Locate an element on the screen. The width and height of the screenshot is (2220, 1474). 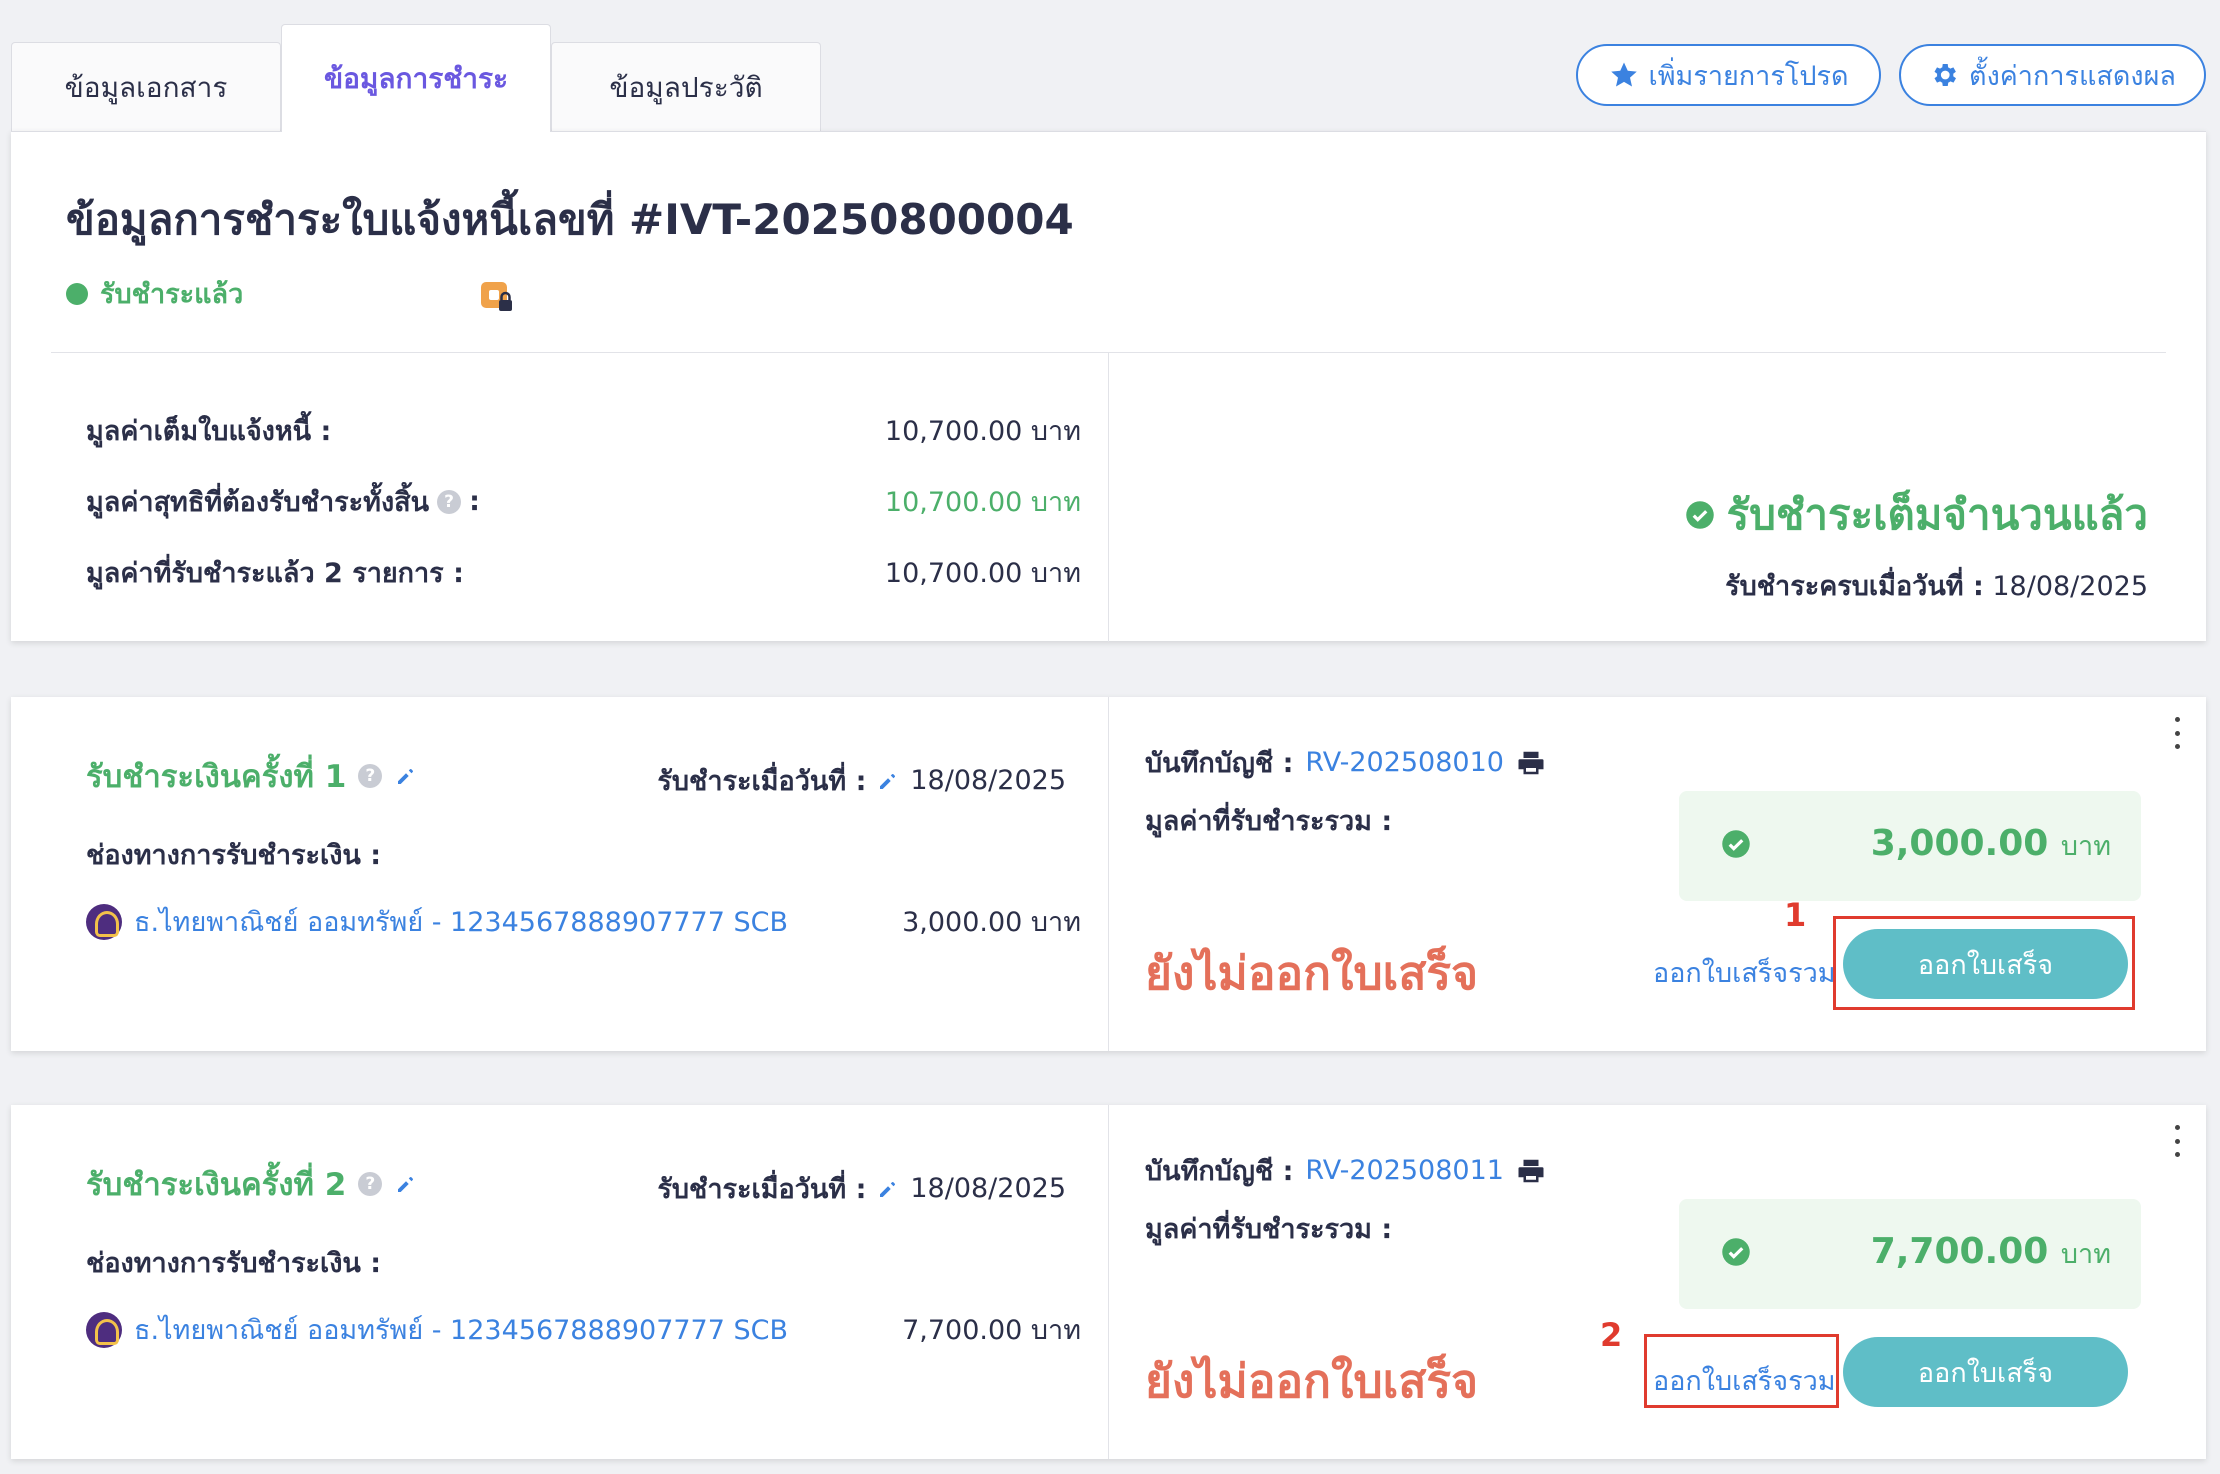
payment-title-text: รับชำระเงินครั้งที่ 1 is located at coordinates (216, 777).